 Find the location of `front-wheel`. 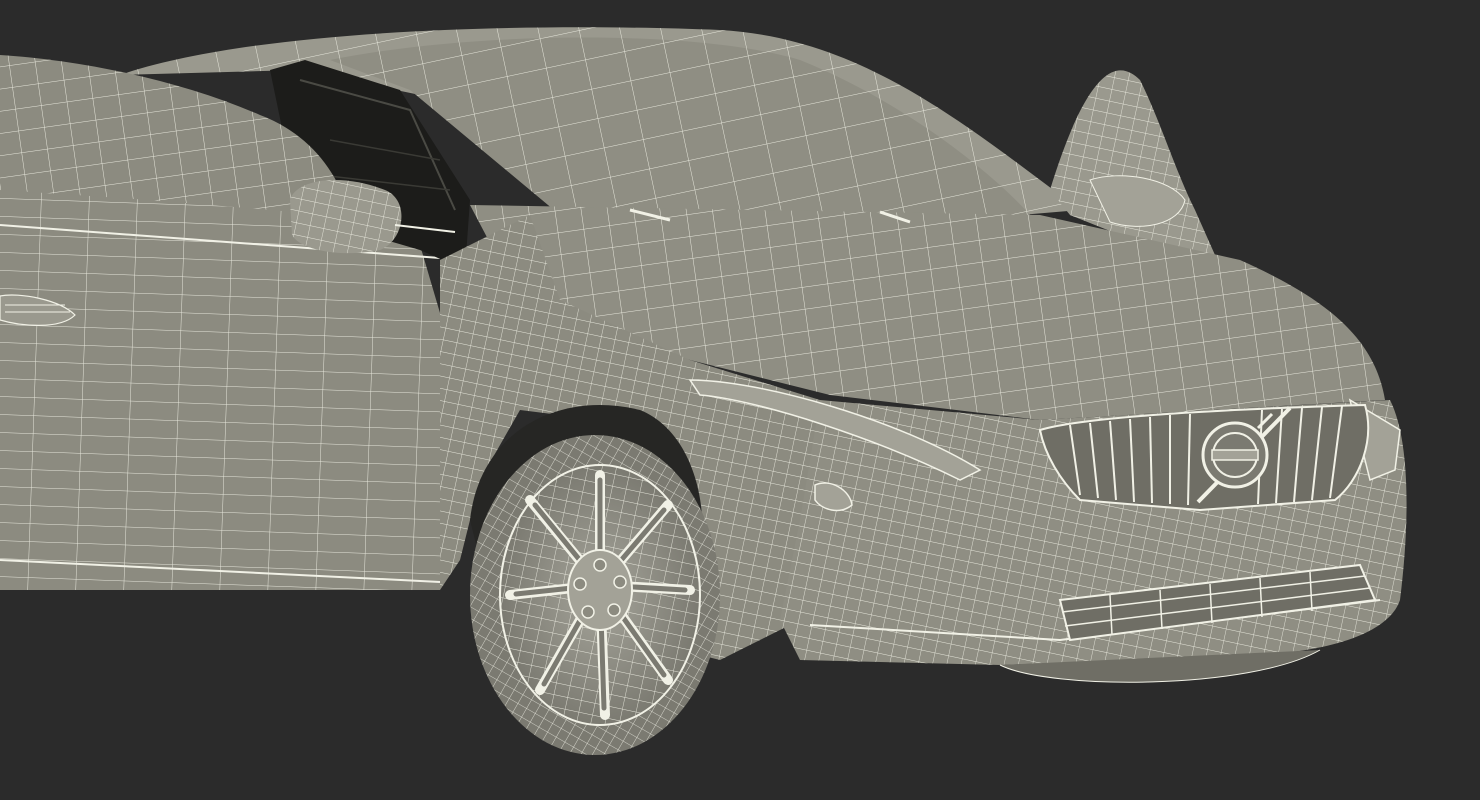

front-wheel is located at coordinates (595, 595).